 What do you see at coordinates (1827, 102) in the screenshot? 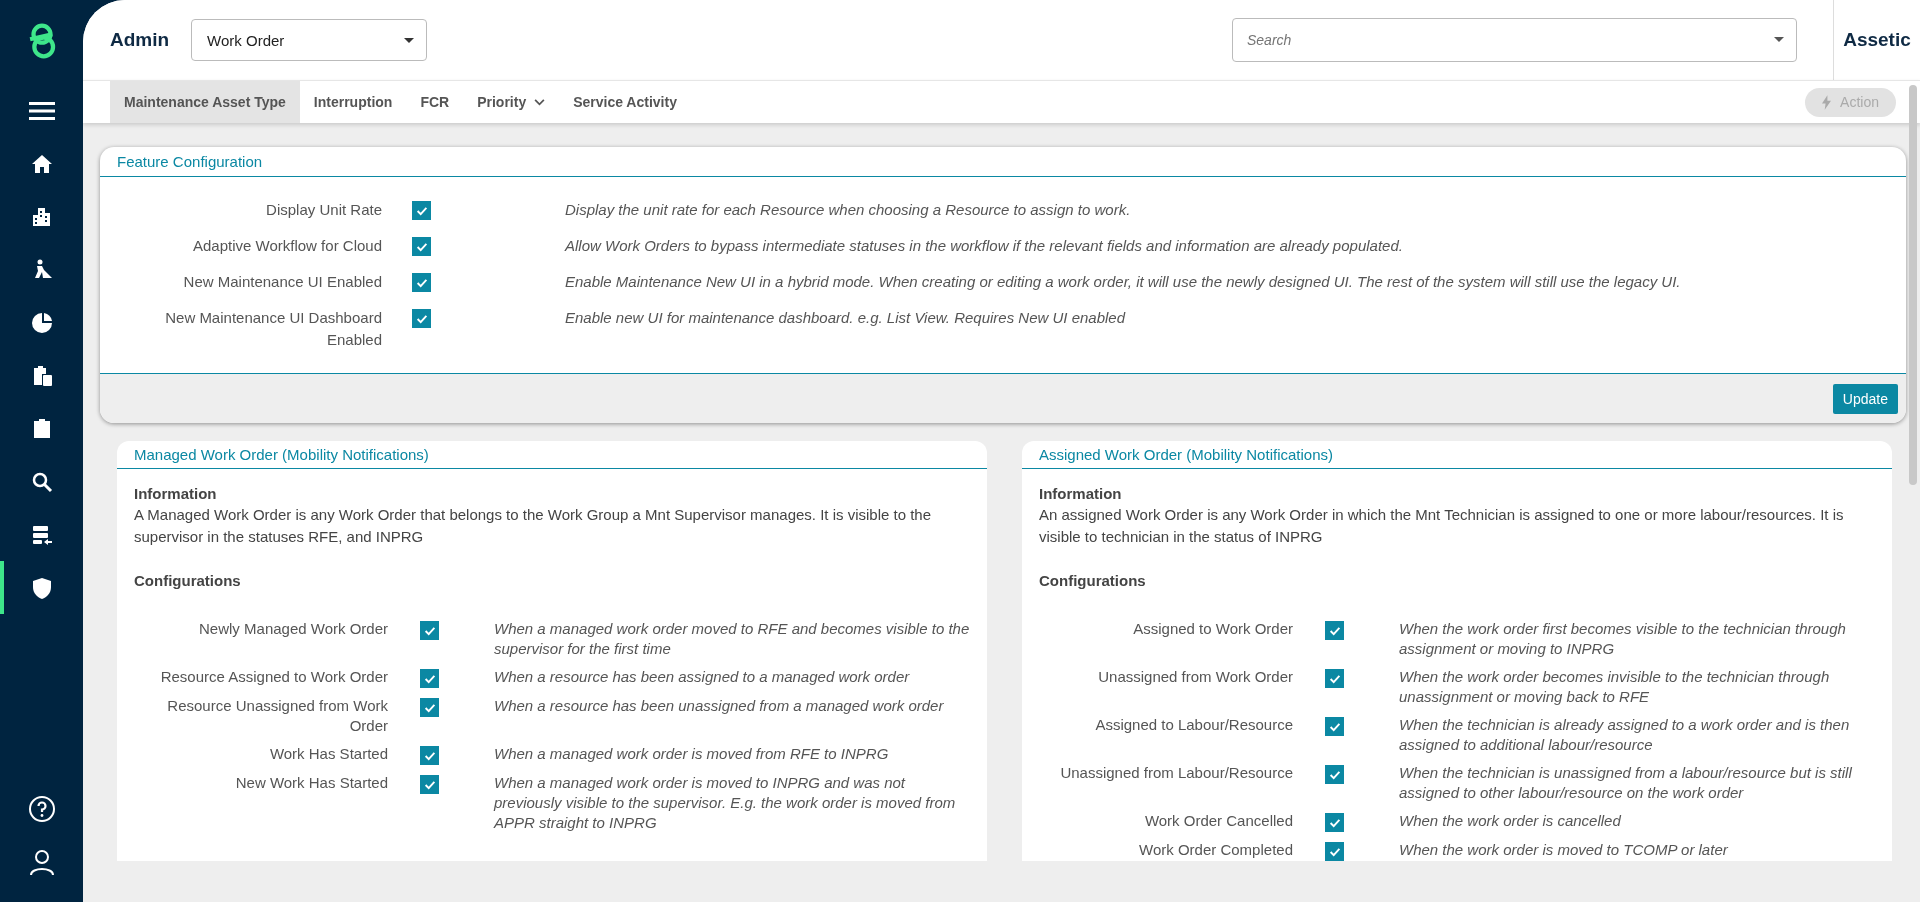
I see `lightning-icon` at bounding box center [1827, 102].